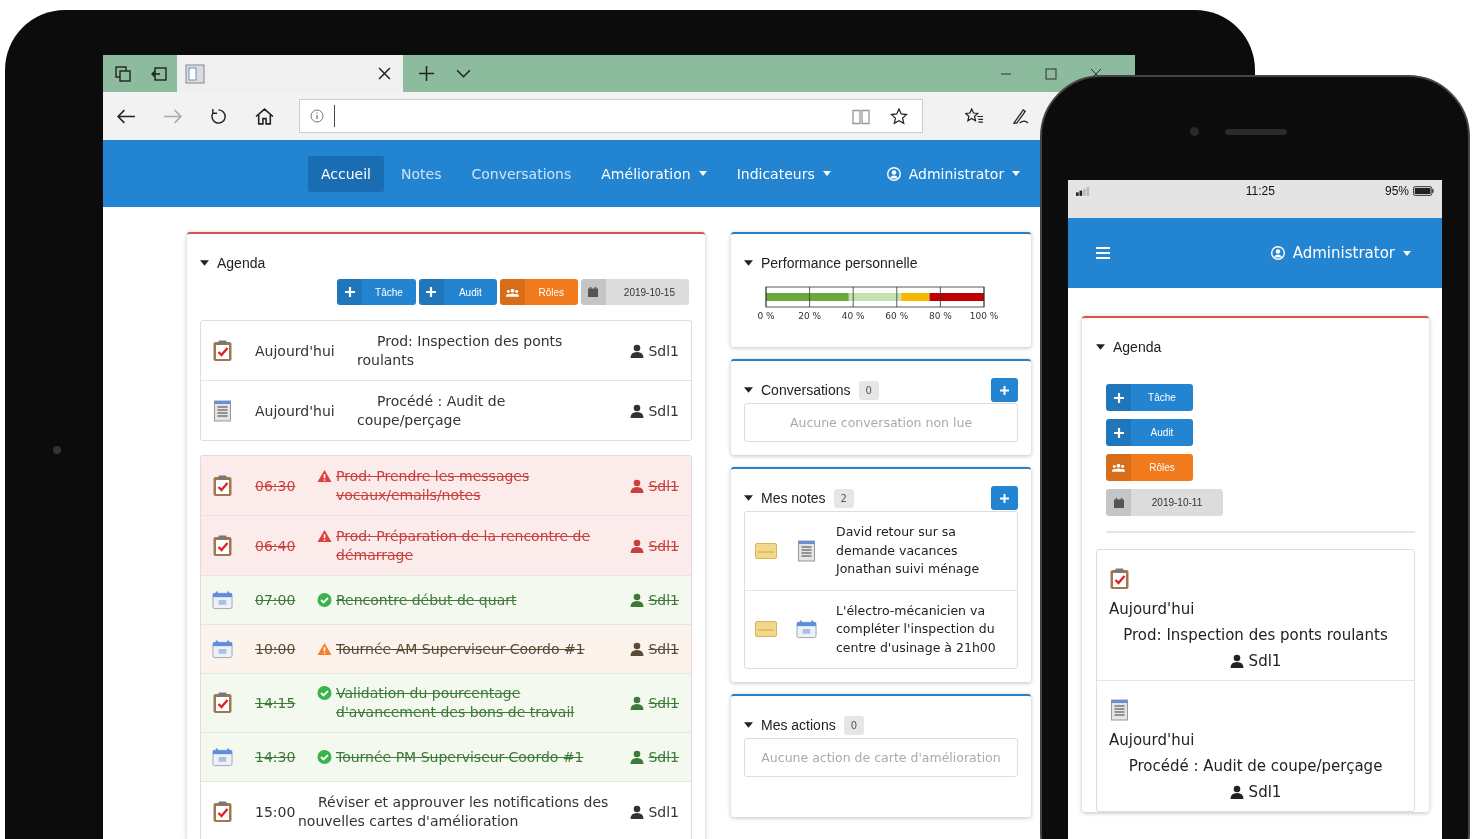  I want to click on back-icon, so click(126, 116).